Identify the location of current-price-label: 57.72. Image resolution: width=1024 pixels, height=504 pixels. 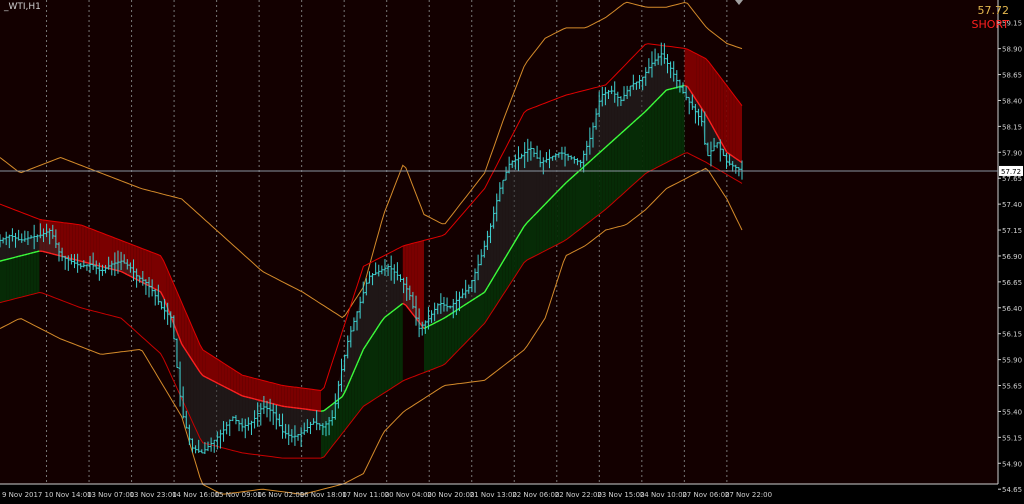
(1011, 172).